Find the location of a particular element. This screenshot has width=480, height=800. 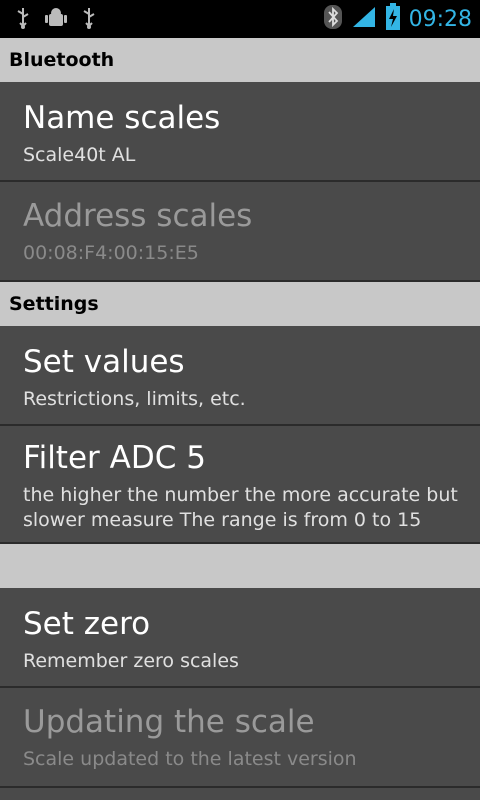

pref-address-scales: Address scales 00:08:F4:00:15:E5 is located at coordinates (240, 232).